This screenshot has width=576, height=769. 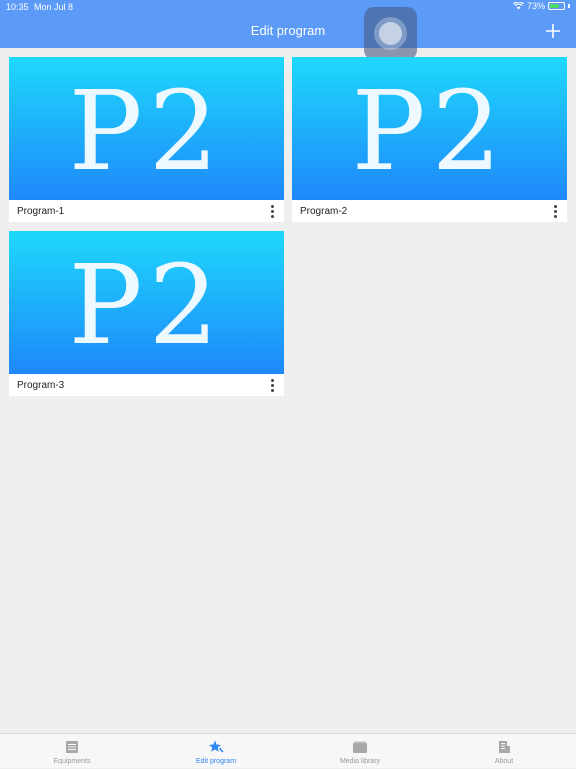 I want to click on add-button, so click(x=553, y=31).